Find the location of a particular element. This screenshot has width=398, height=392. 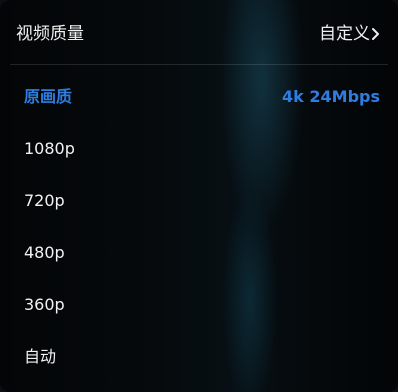

quality-option-label: 360p is located at coordinates (44, 304).